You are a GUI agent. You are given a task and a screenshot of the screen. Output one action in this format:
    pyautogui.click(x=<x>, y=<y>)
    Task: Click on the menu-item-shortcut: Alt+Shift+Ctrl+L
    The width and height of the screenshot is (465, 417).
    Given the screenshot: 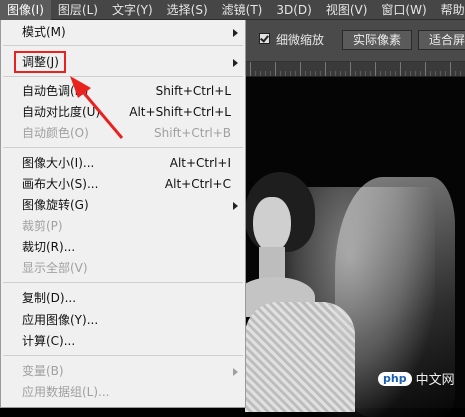 What is the action you would take?
    pyautogui.click(x=180, y=112)
    